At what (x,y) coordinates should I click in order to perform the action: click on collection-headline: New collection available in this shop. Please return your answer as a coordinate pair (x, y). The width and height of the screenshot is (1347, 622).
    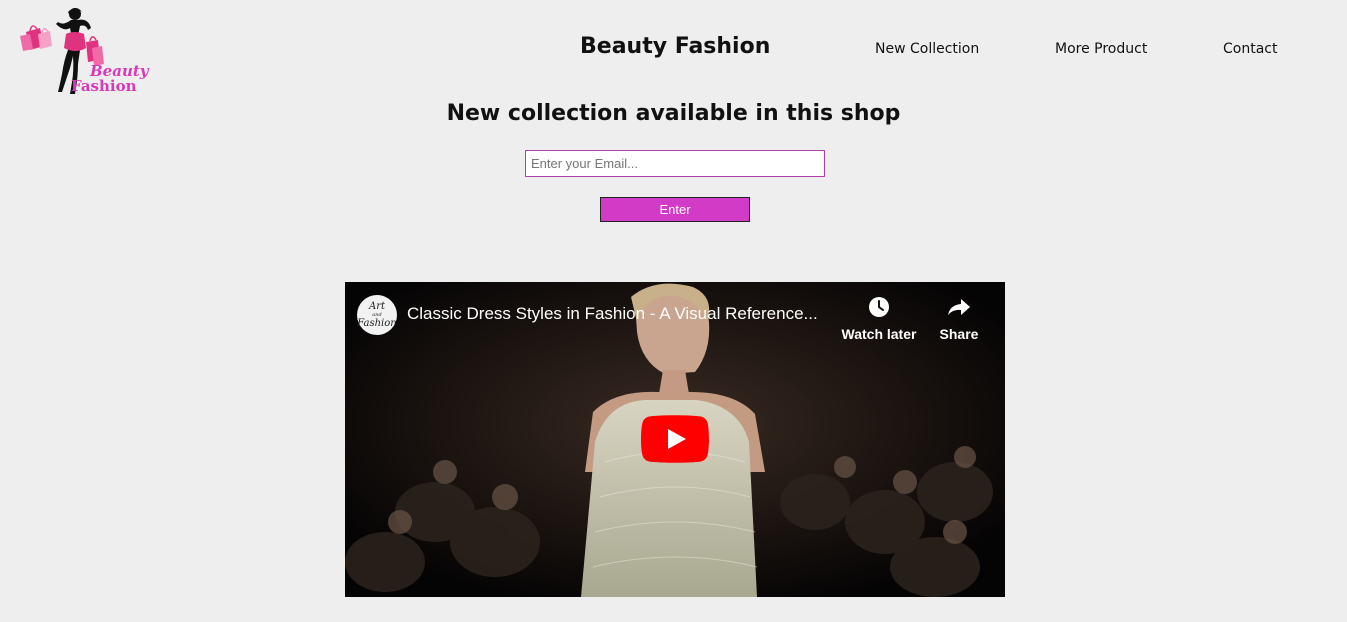
    Looking at the image, I should click on (673, 113).